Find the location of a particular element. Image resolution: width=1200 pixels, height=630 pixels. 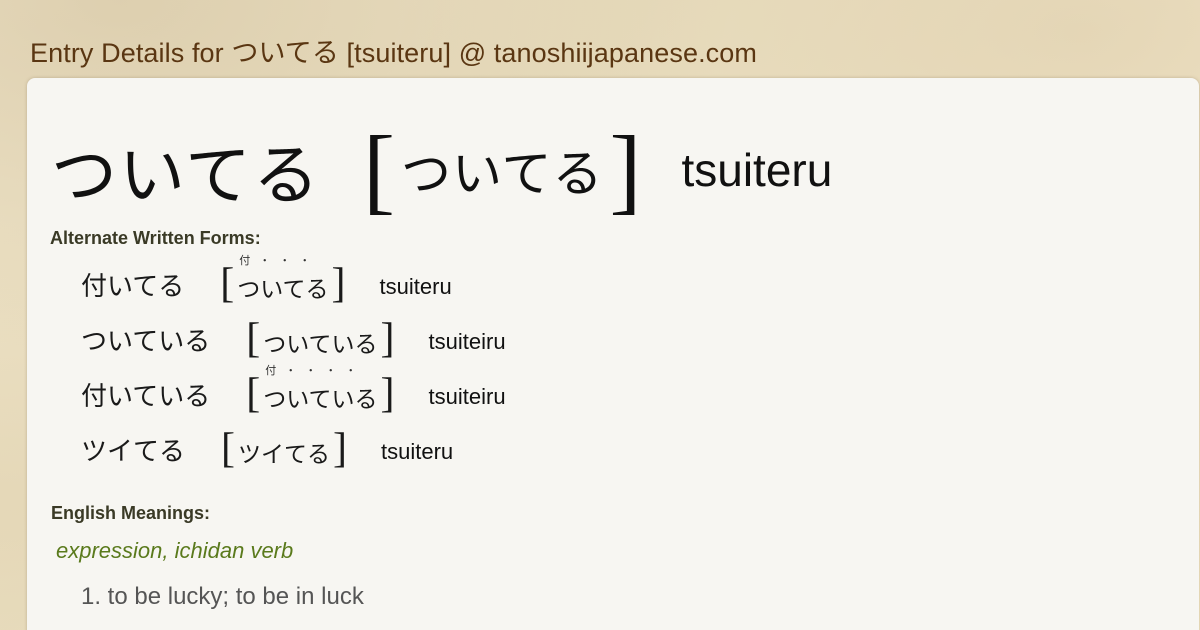

entry-reading: ついてる is located at coordinates (502, 174).